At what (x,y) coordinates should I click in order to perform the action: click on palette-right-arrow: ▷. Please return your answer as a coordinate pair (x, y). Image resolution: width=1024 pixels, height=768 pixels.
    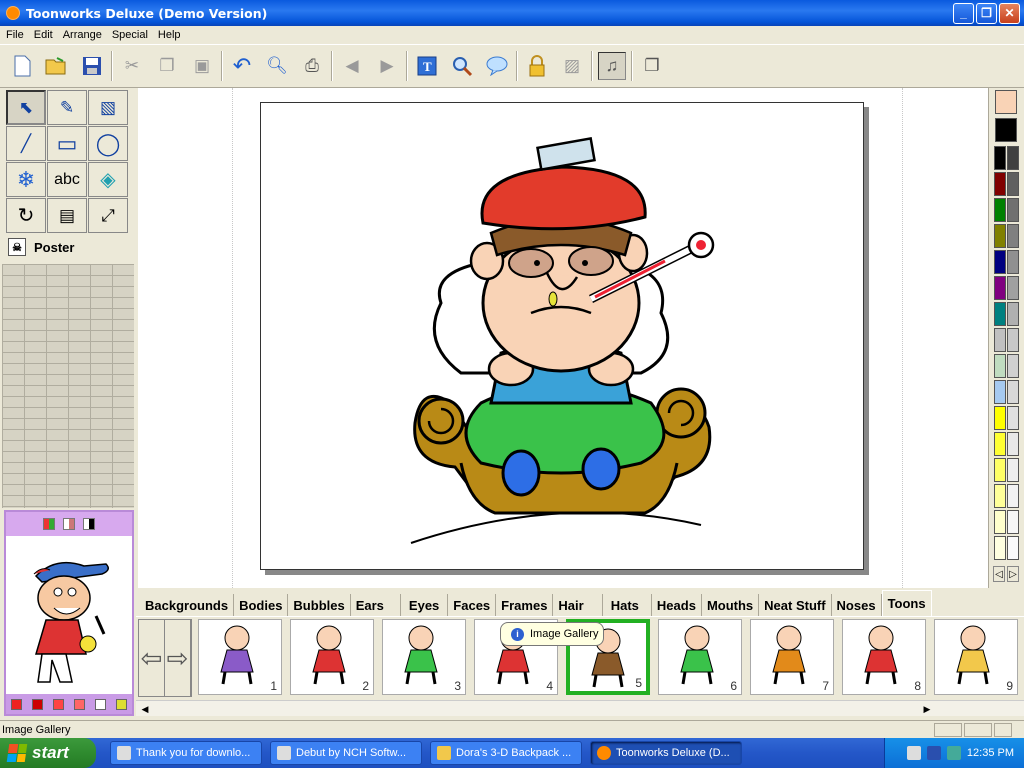
    Looking at the image, I should click on (1013, 574).